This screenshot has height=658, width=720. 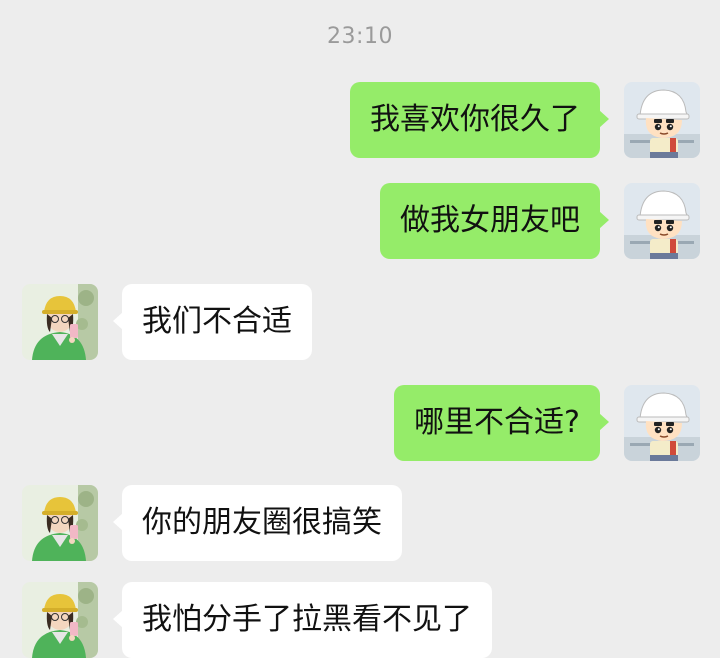 What do you see at coordinates (360, 36) in the screenshot?
I see `chat-timestamp: 23:10` at bounding box center [360, 36].